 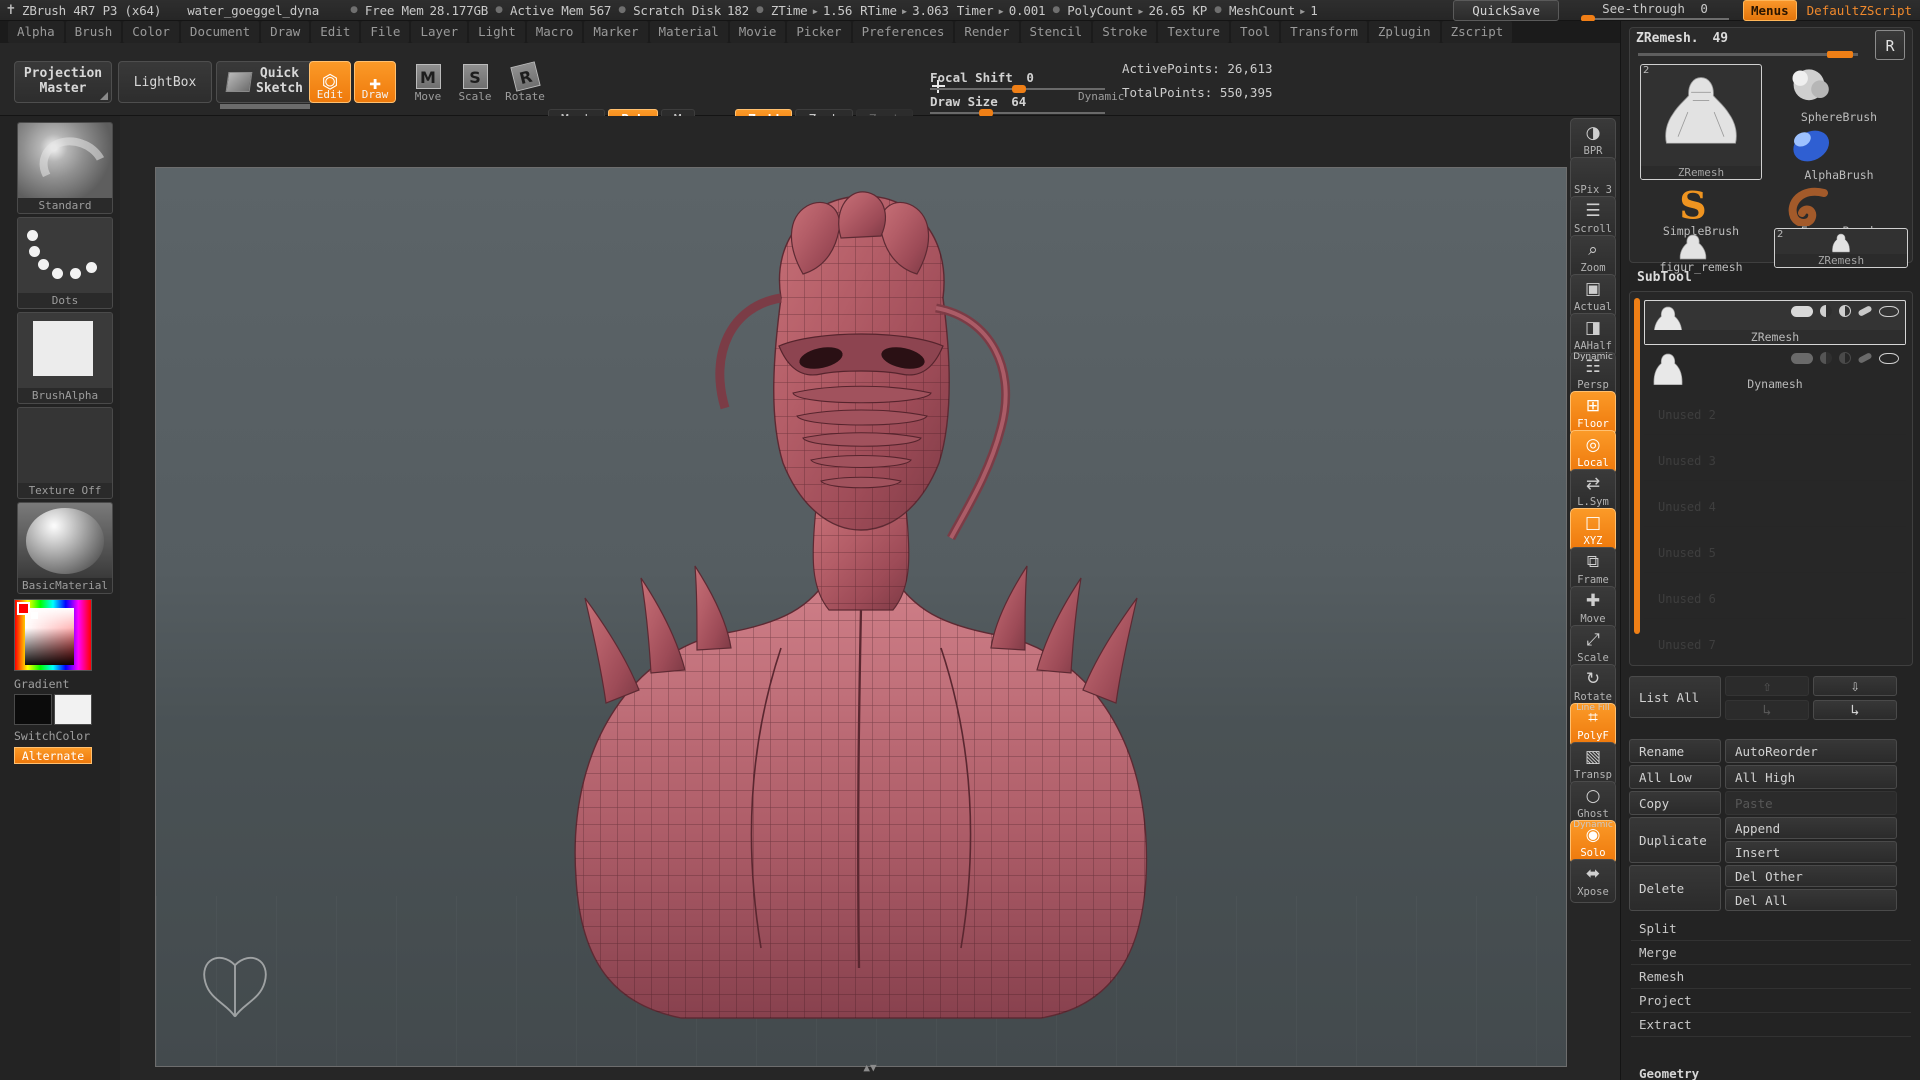 What do you see at coordinates (1593, 686) in the screenshot?
I see `rail-button-rotate: ↻ Rotate` at bounding box center [1593, 686].